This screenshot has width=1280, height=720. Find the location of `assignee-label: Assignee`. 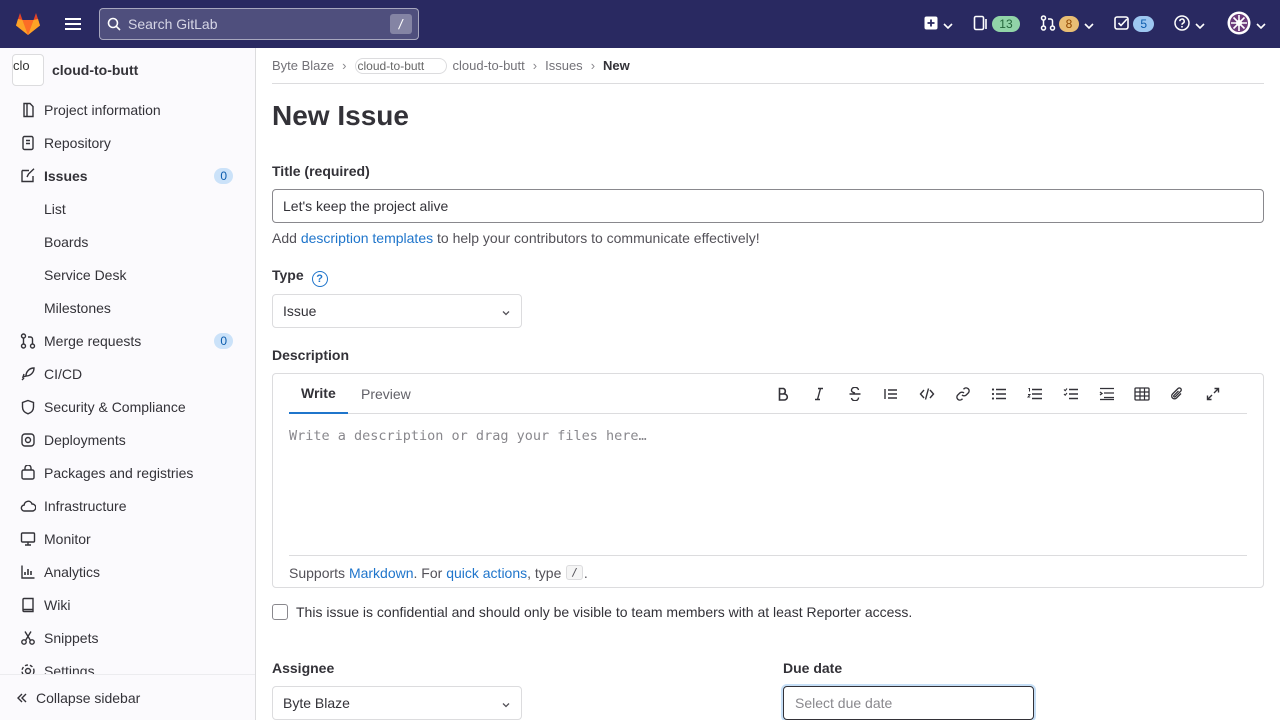

assignee-label: Assignee is located at coordinates (303, 668).